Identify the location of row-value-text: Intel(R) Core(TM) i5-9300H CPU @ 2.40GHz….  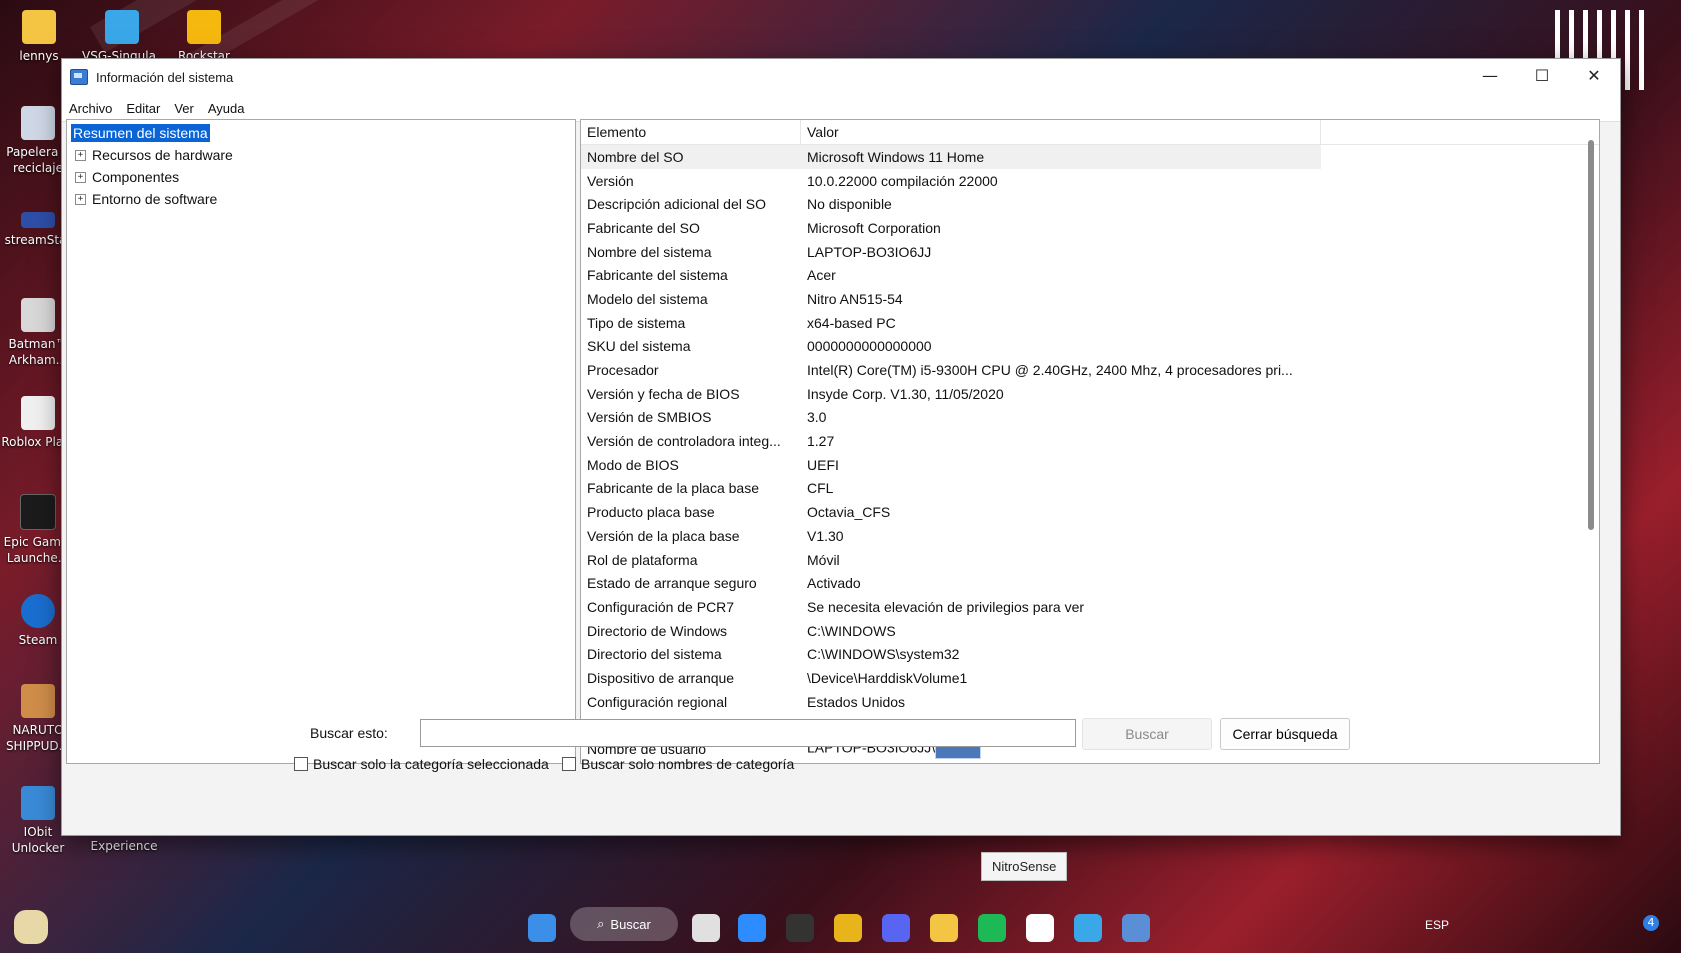
(1050, 370).